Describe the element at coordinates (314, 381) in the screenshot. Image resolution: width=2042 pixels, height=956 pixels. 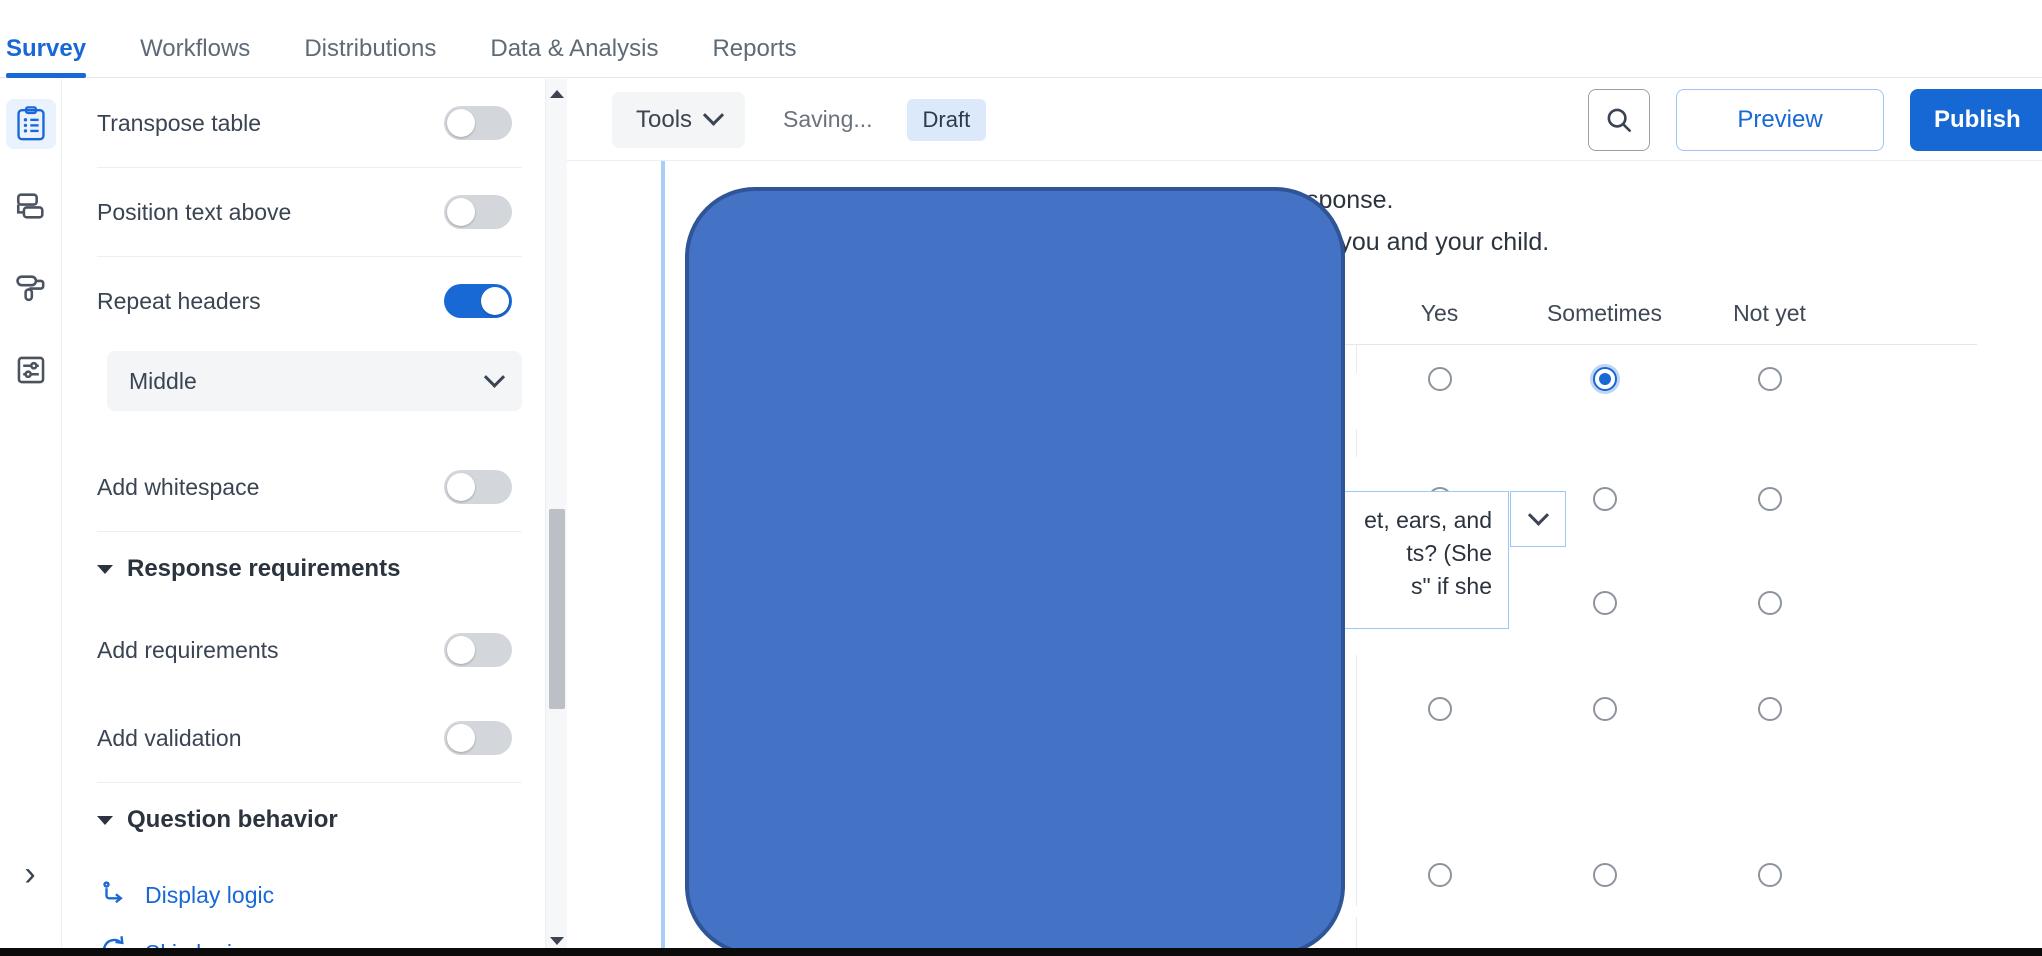
I see `repeat-headers-position-select: Middle` at that location.